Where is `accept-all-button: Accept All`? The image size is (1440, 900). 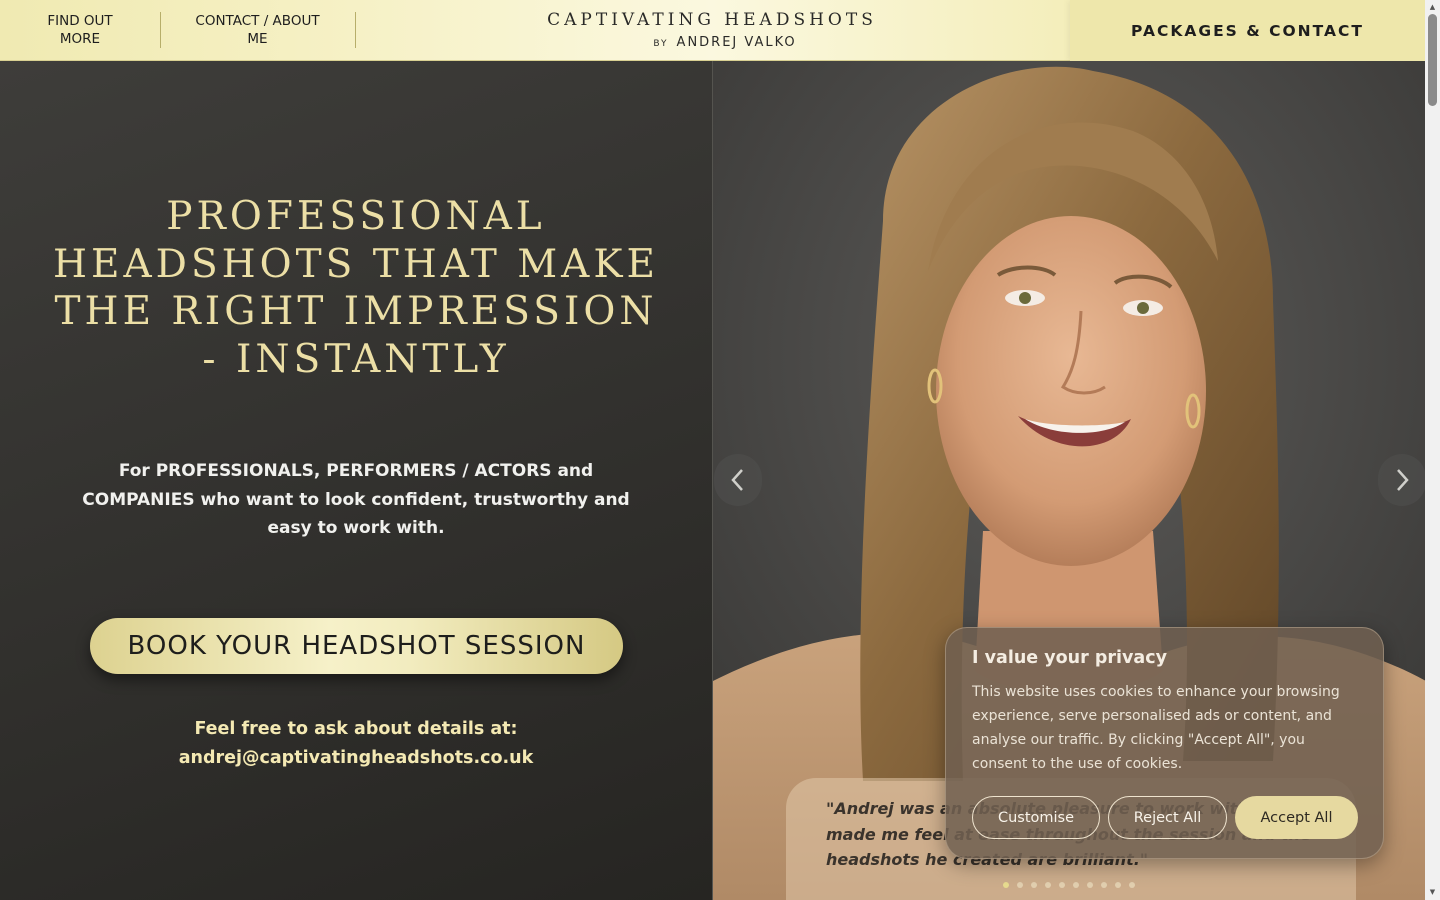
accept-all-button: Accept All is located at coordinates (1296, 817).